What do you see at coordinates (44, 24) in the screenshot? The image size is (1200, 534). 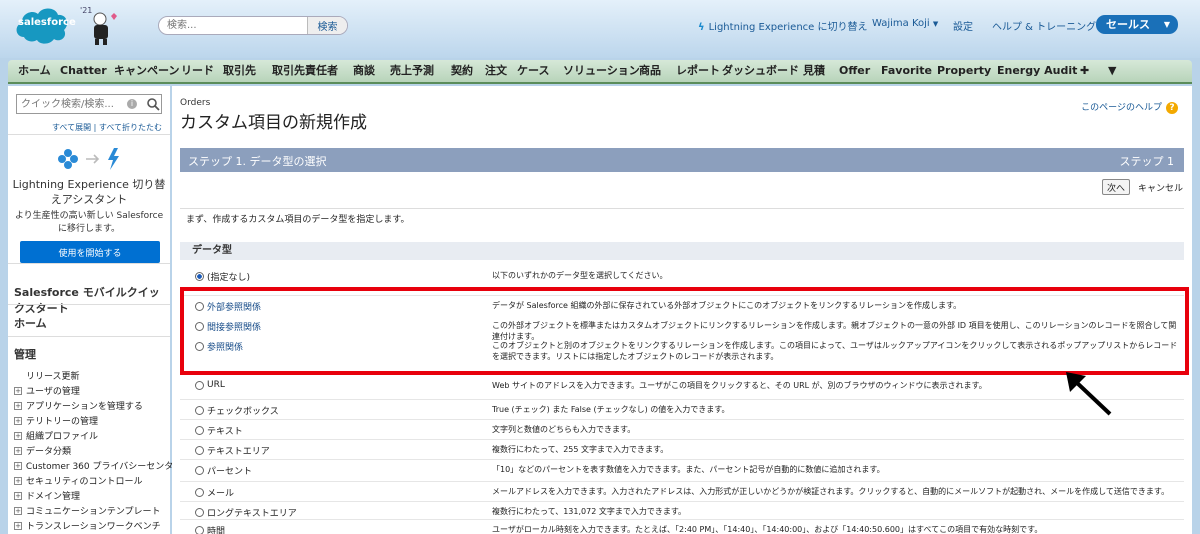 I see `salesforce-logo: salesforce` at bounding box center [44, 24].